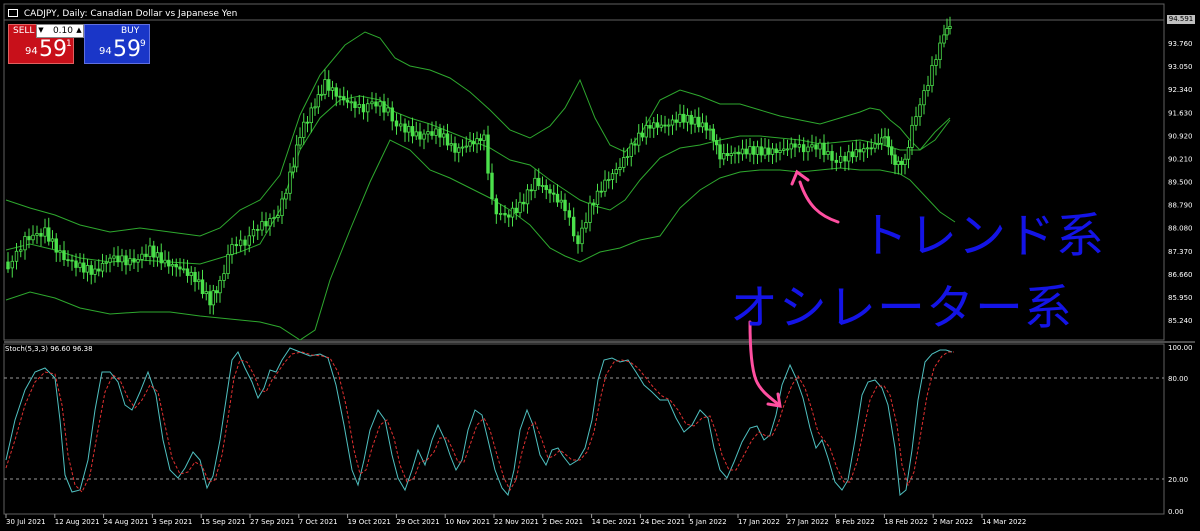 The image size is (1200, 531). What do you see at coordinates (708, 522) in the screenshot?
I see `date-axis-label: 5 Jan 2022` at bounding box center [708, 522].